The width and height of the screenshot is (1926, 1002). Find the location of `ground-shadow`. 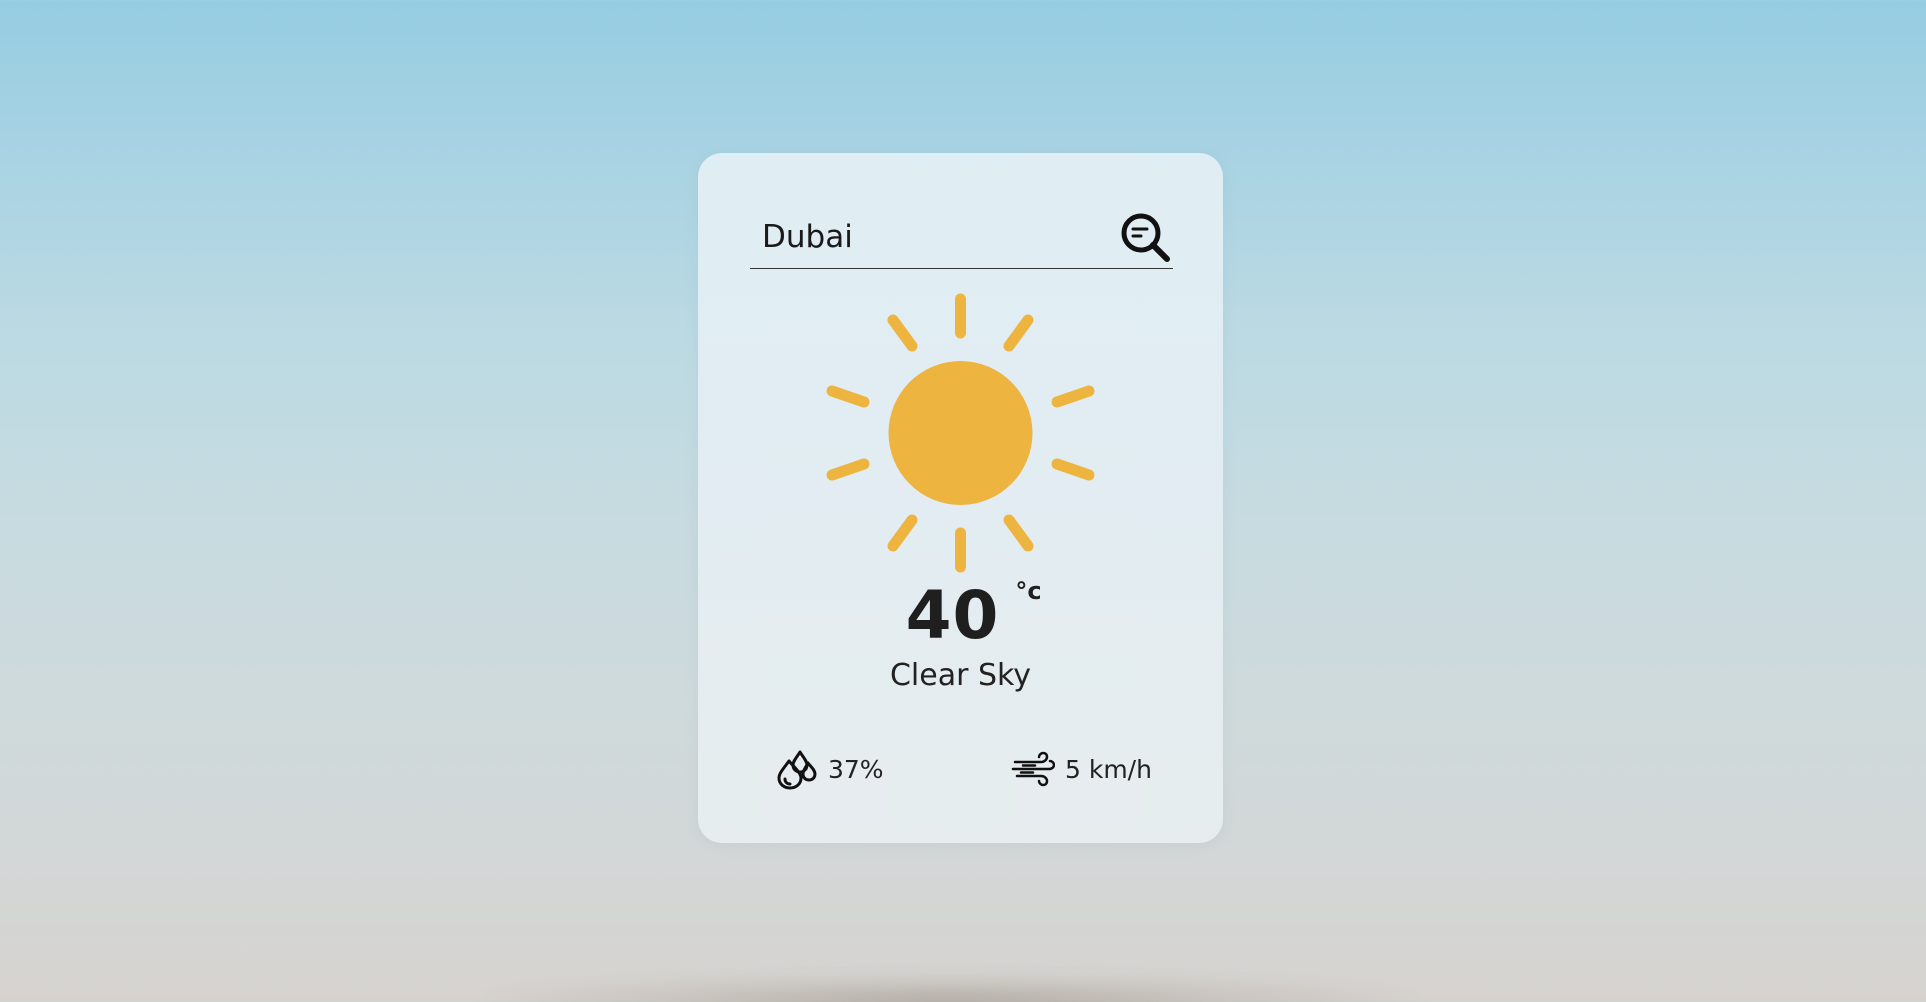

ground-shadow is located at coordinates (950, 987).